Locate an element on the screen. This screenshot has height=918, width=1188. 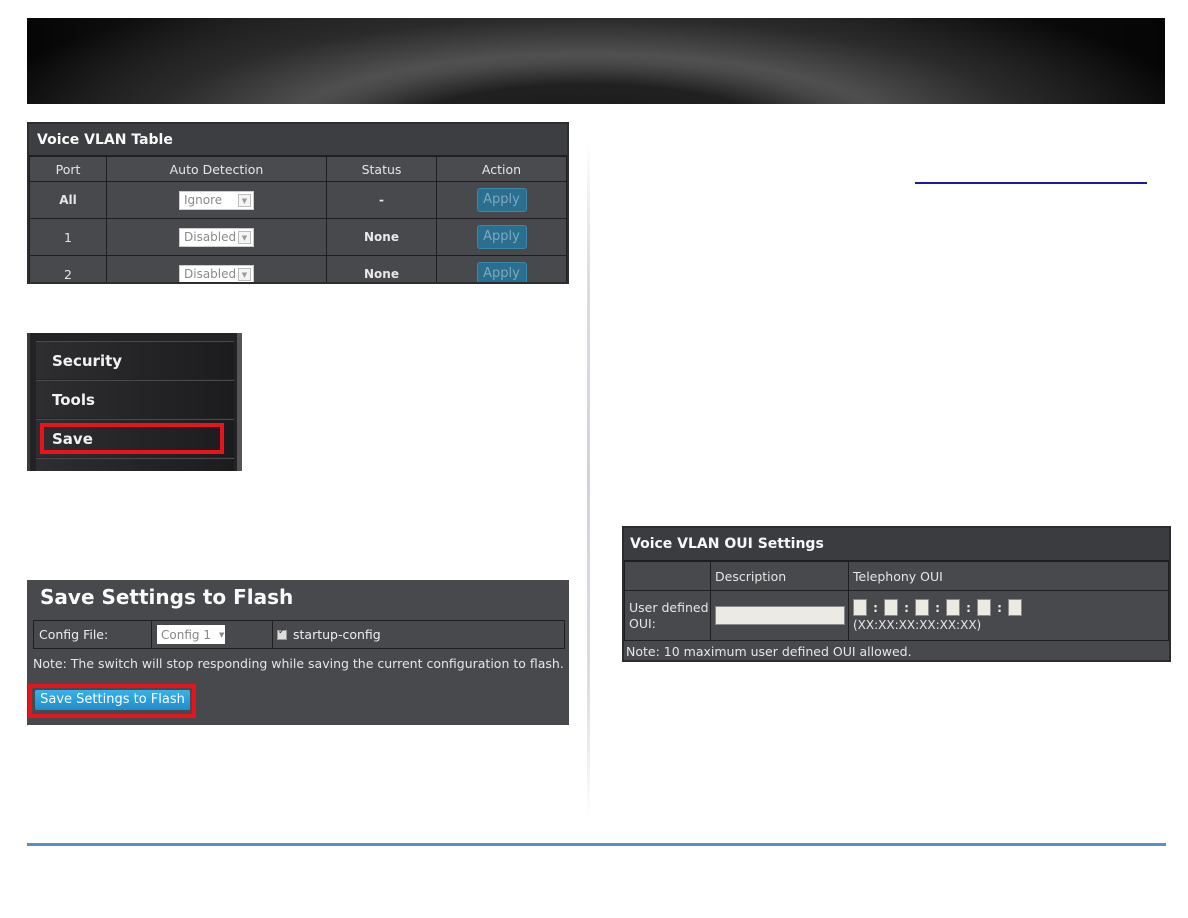
status-cell: - is located at coordinates (381, 200).